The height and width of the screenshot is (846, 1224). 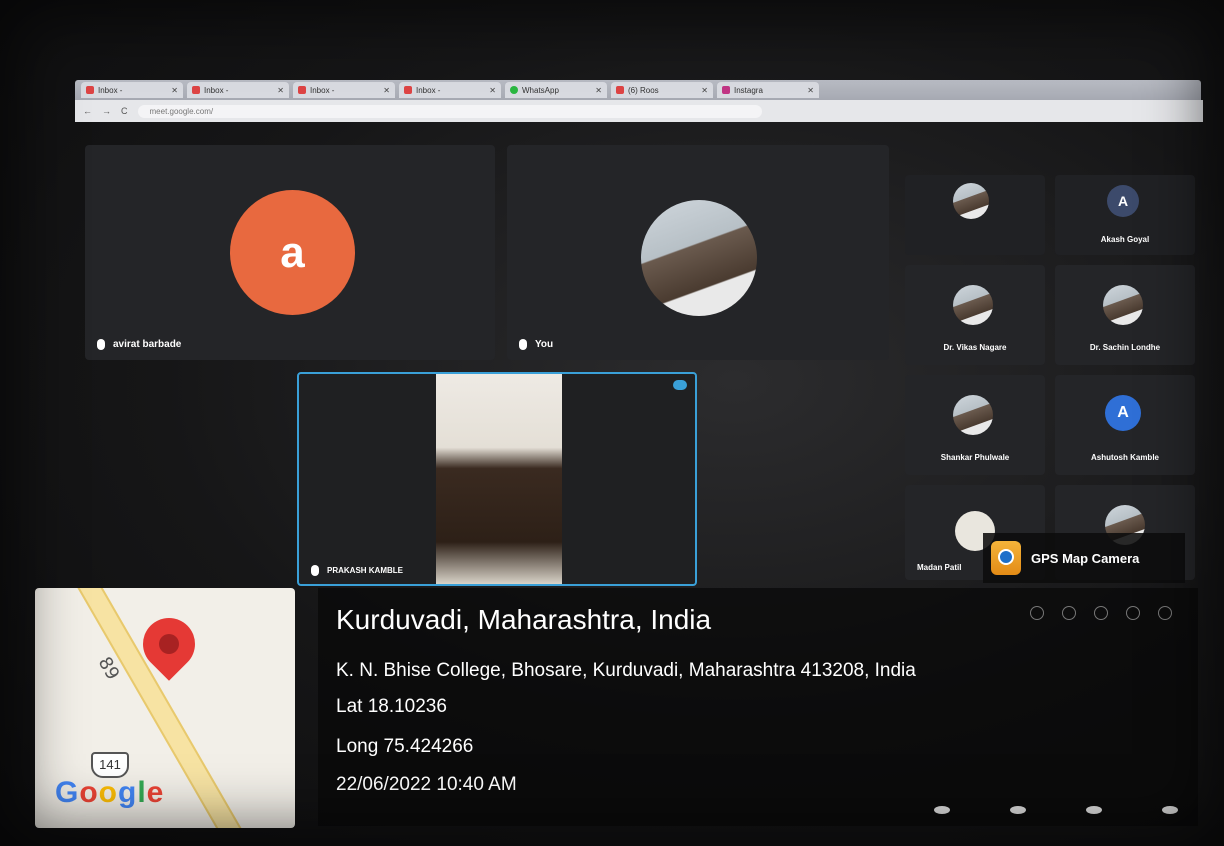 What do you see at coordinates (1125, 347) in the screenshot?
I see `participant-name: Dr. Sachin Londhe` at bounding box center [1125, 347].